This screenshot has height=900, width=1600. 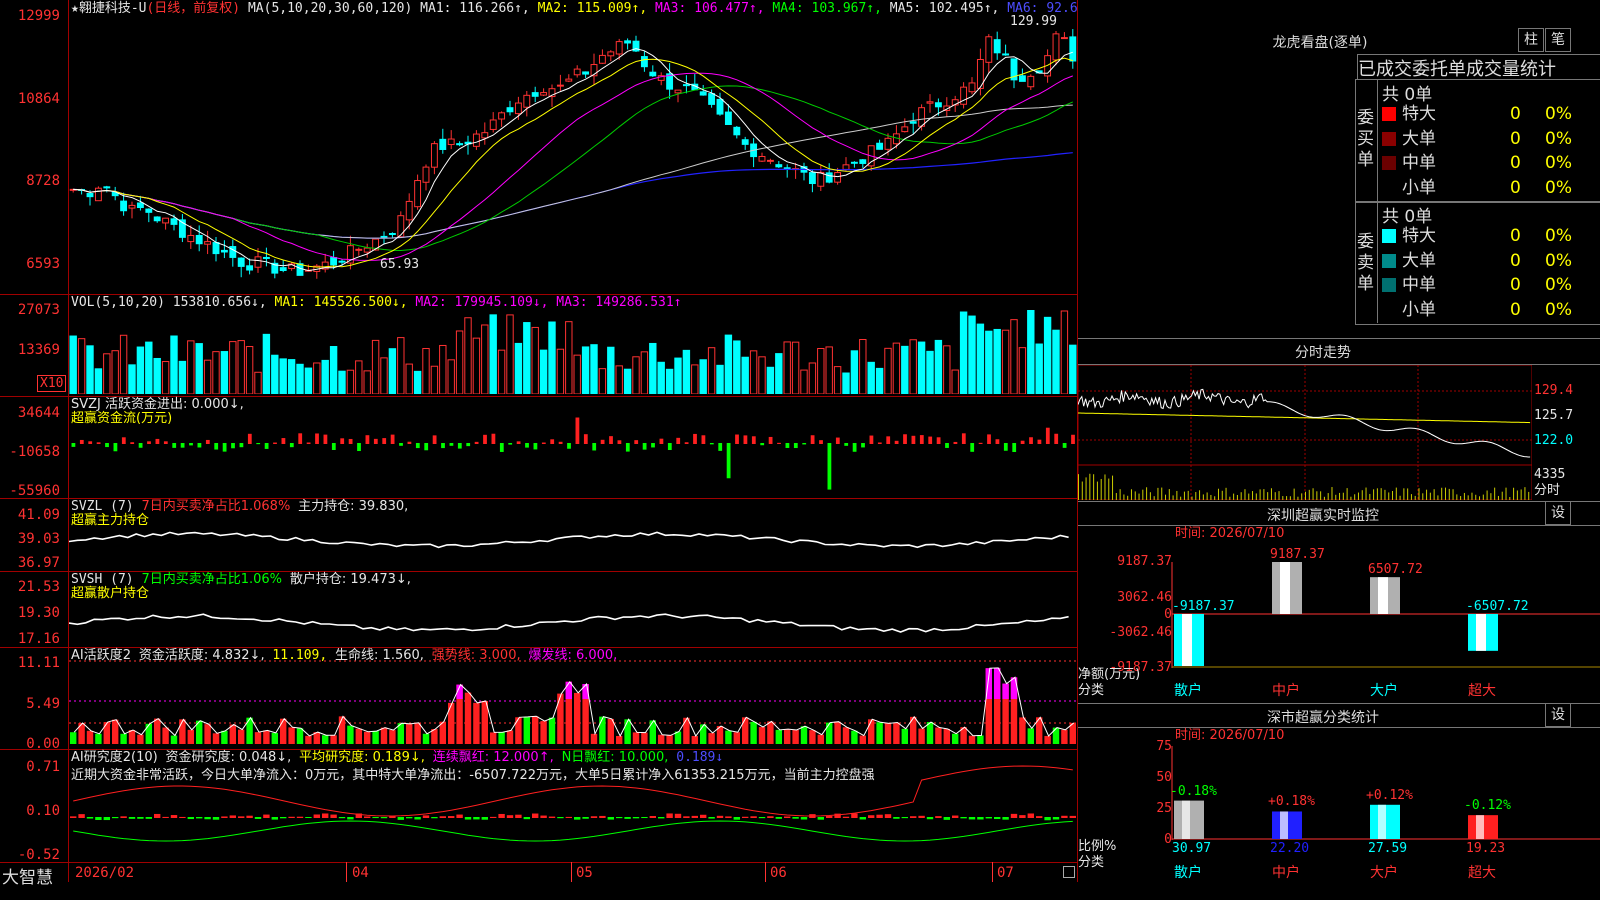 What do you see at coordinates (1091, 690) in the screenshot?
I see `sz-ylabel-2: 分类` at bounding box center [1091, 690].